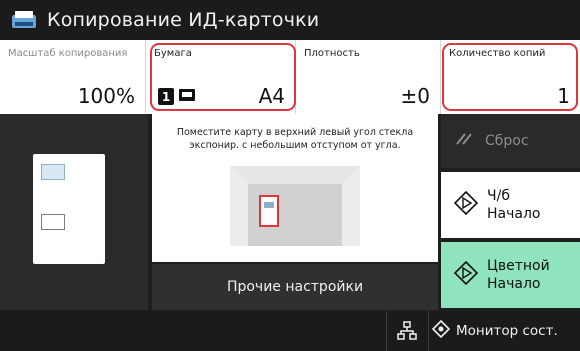 The height and width of the screenshot is (351, 580). I want to click on copy-scale-setting: Масштаб копирования 100%, so click(73, 77).